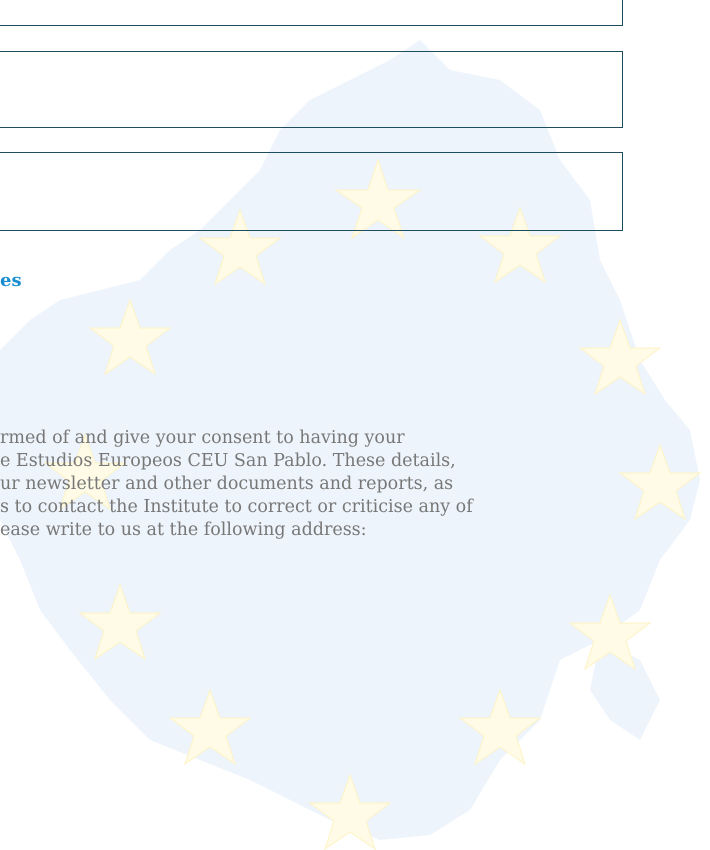 Image resolution: width=710 pixels, height=850 pixels. What do you see at coordinates (11, 280) in the screenshot?
I see `section-heading: es` at bounding box center [11, 280].